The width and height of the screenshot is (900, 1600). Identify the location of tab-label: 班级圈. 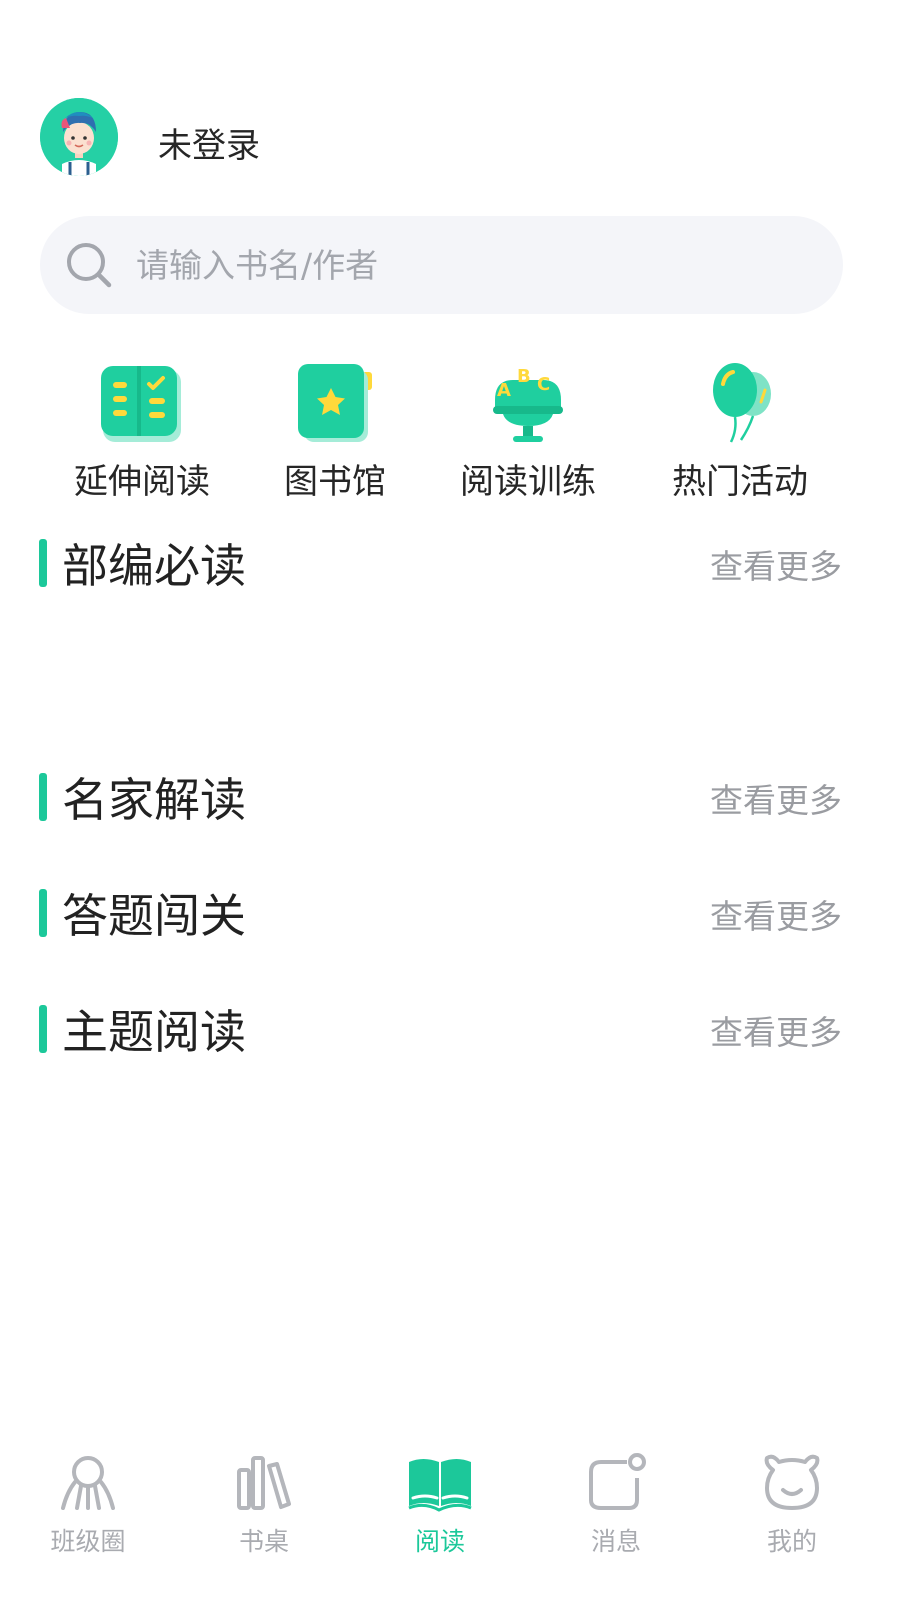
(88, 1541).